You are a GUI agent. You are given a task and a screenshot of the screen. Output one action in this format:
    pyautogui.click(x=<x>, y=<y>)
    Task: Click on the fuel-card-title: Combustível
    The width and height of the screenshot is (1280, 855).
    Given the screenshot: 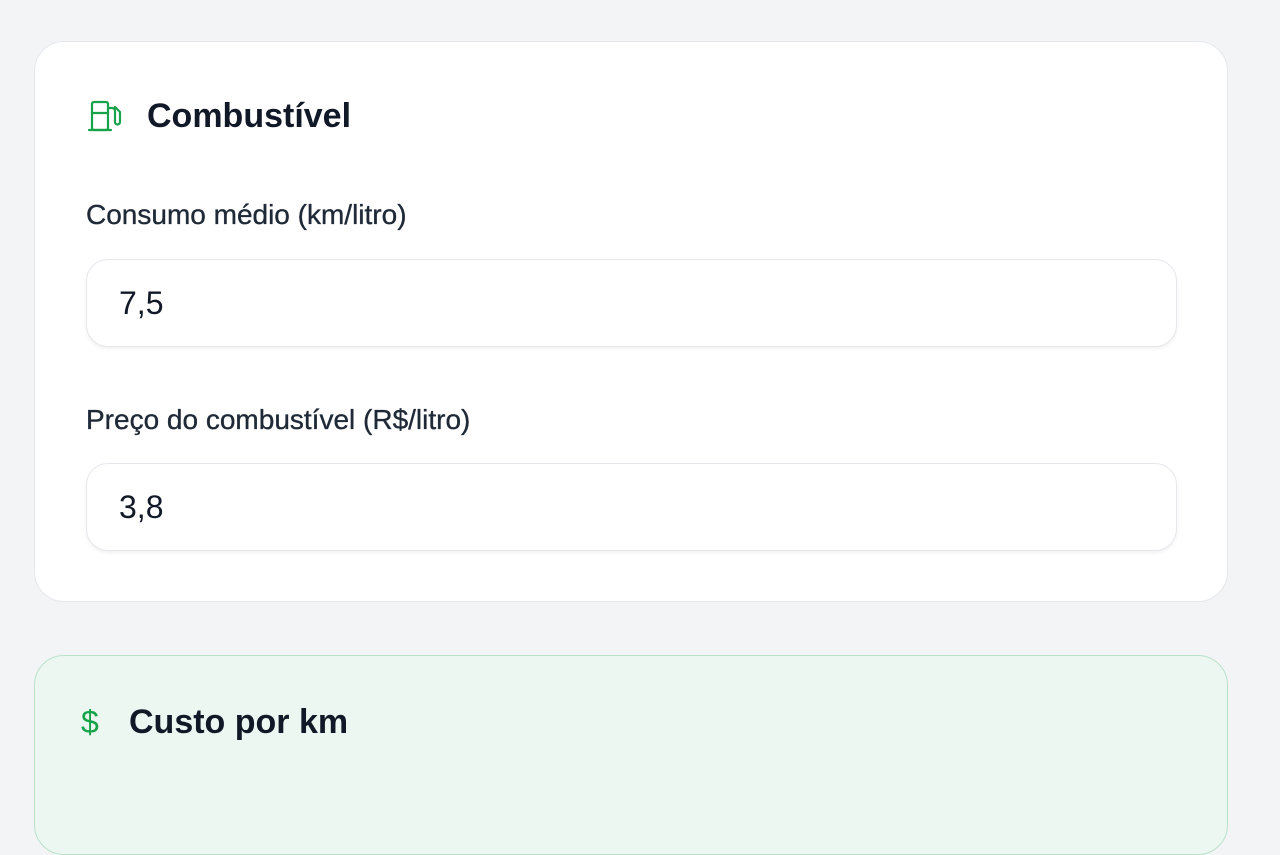 What is the action you would take?
    pyautogui.click(x=249, y=116)
    